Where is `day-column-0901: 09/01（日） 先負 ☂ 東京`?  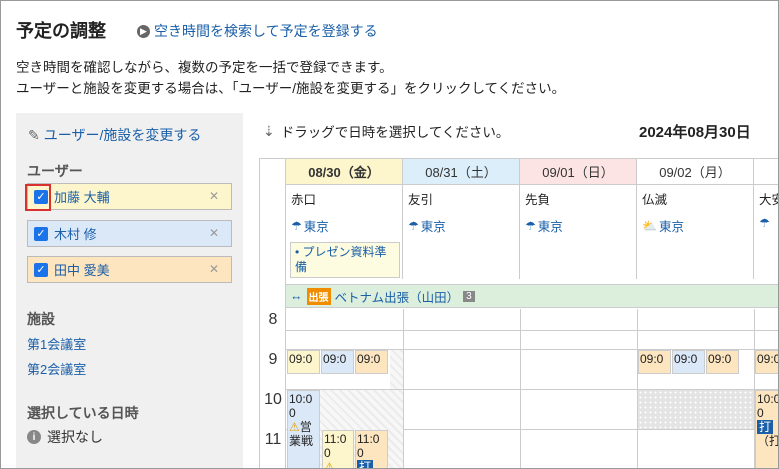
day-column-0901: 09/01（日） 先負 ☂ 東京 is located at coordinates (578, 219).